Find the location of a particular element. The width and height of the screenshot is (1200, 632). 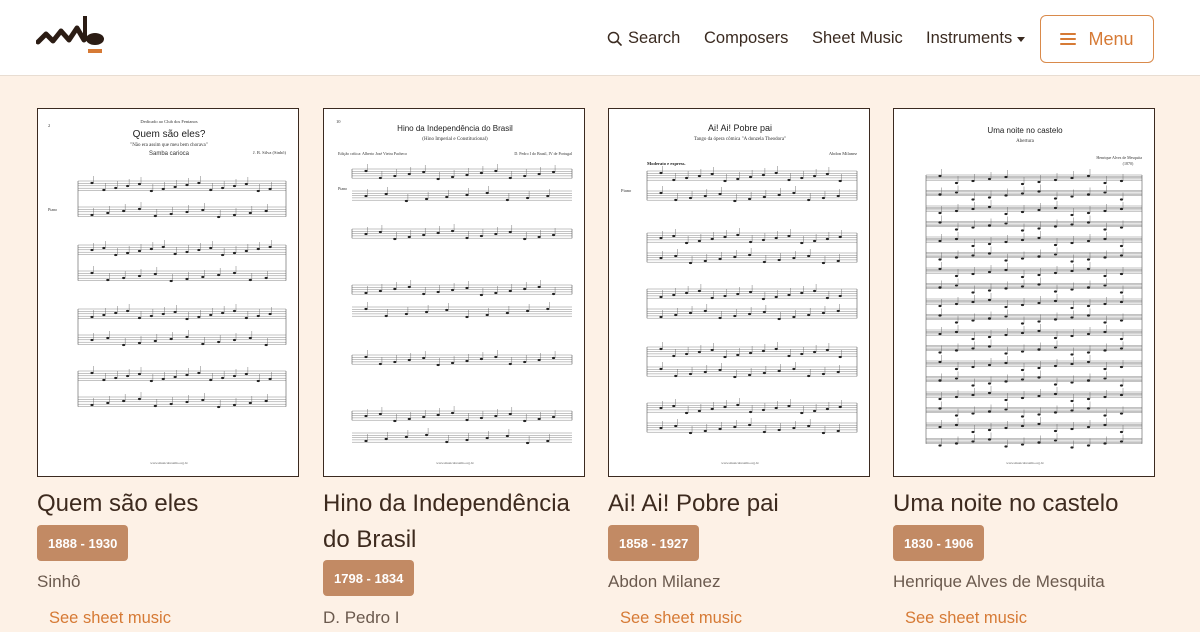

sheet-dedication: Dedicado ao Club dos Fenianos is located at coordinates (168, 121).